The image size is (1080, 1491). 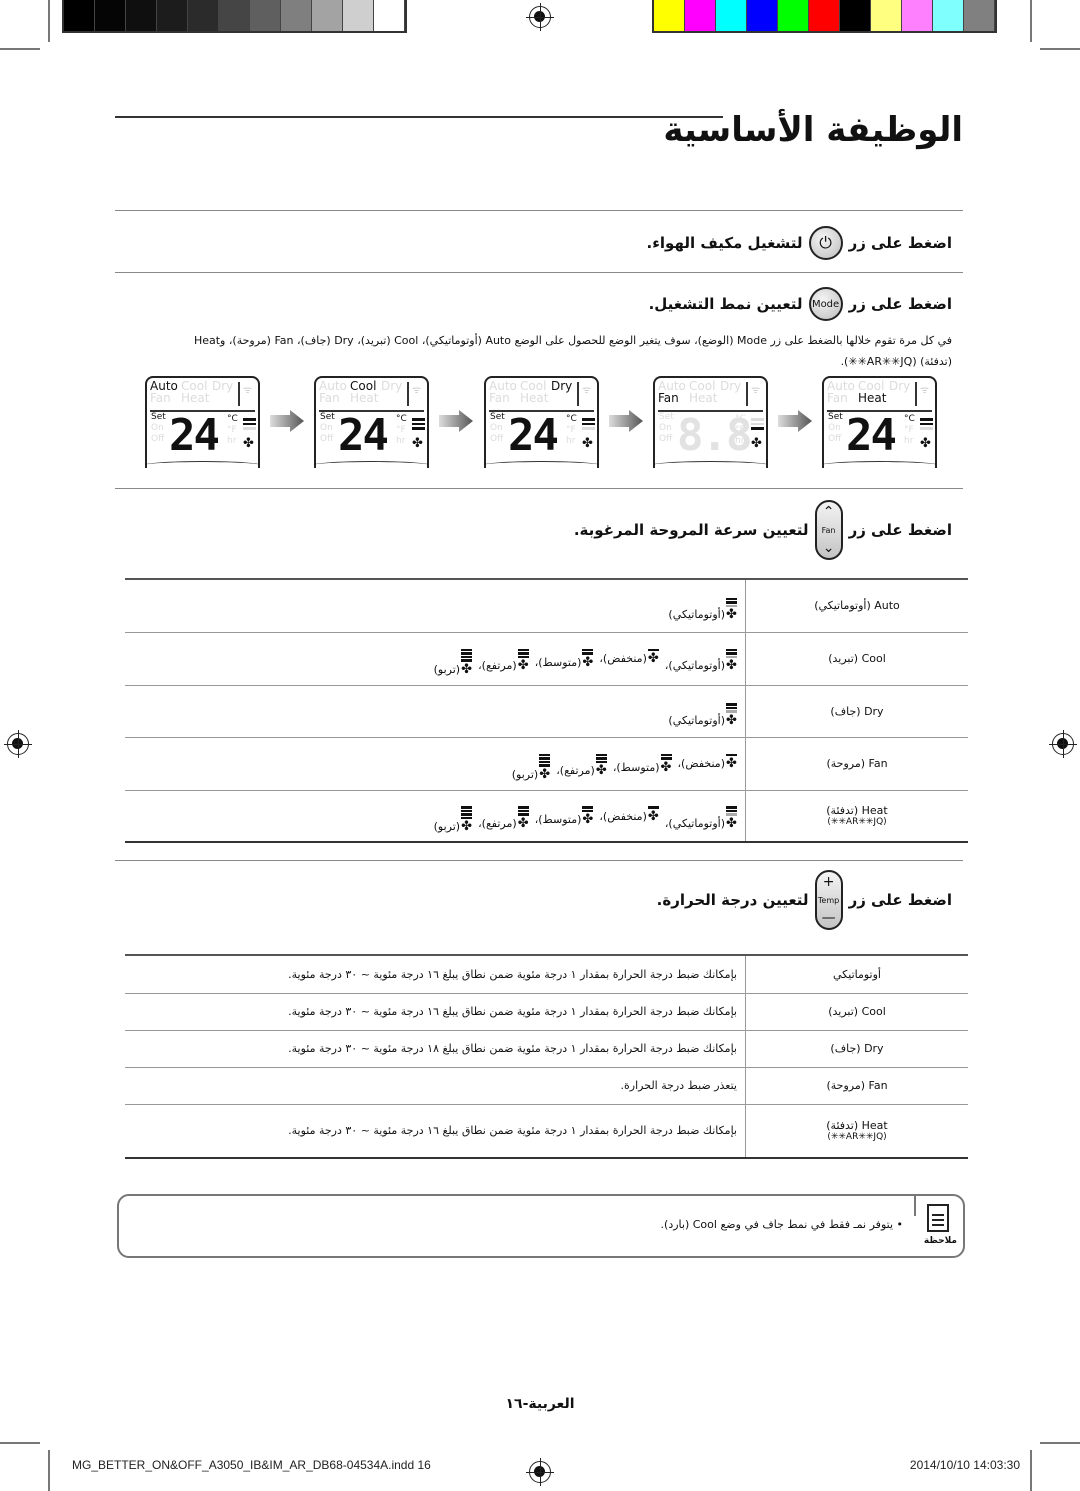 What do you see at coordinates (829, 882) in the screenshot?
I see `plus-icon: +` at bounding box center [829, 882].